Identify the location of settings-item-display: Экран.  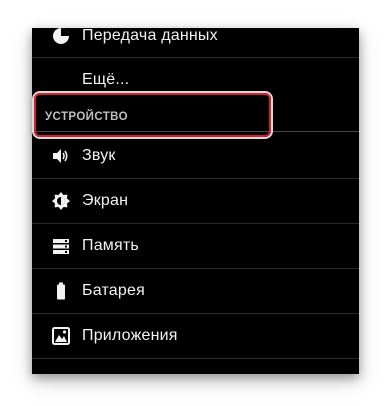
(195, 200).